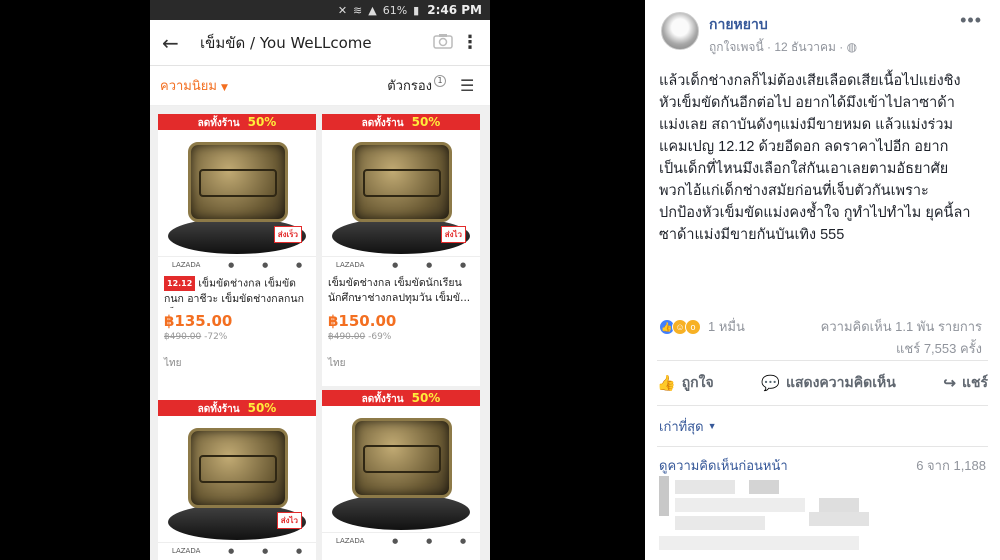 The width and height of the screenshot is (1000, 560). I want to click on comment-sort-dropdown: เก่าที่สุด ▼, so click(822, 426).